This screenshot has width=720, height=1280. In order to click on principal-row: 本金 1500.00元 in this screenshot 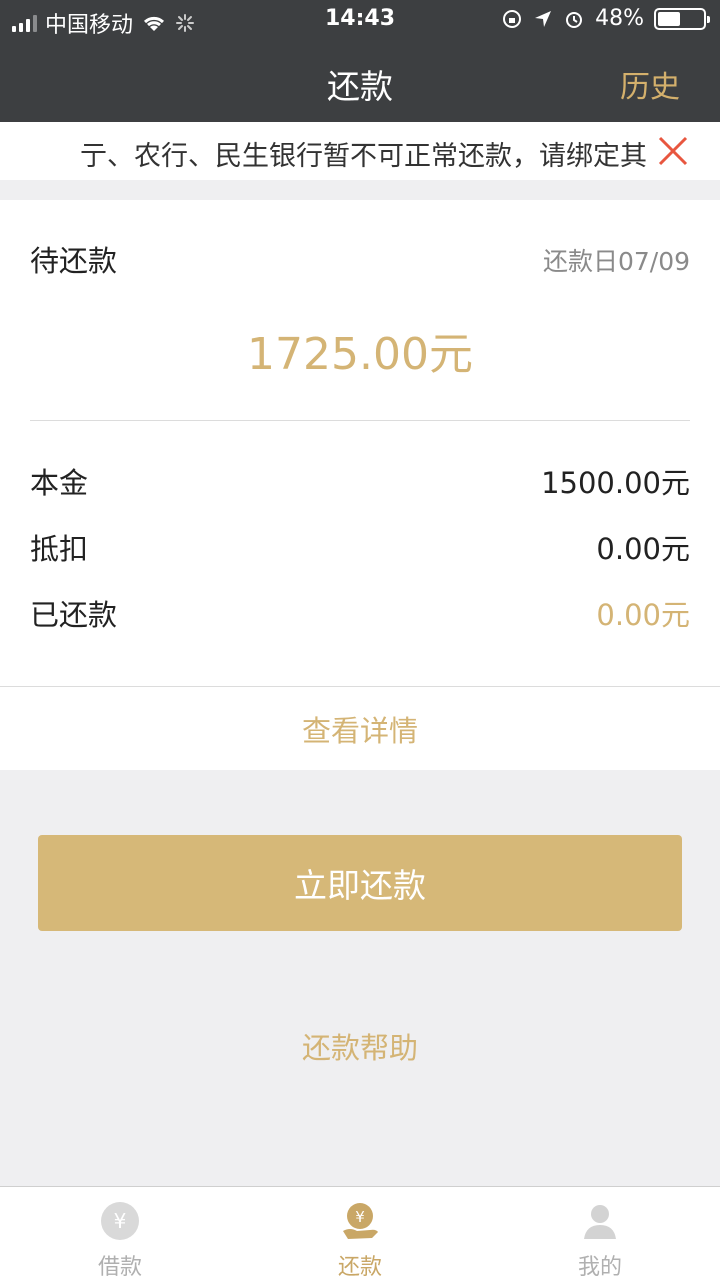, I will do `click(360, 480)`.